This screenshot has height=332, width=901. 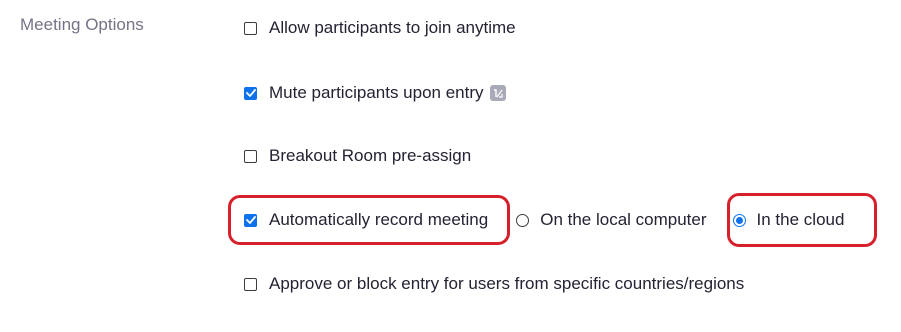 I want to click on mute-on-entry-label: Mute participants upon entry, so click(x=376, y=93).